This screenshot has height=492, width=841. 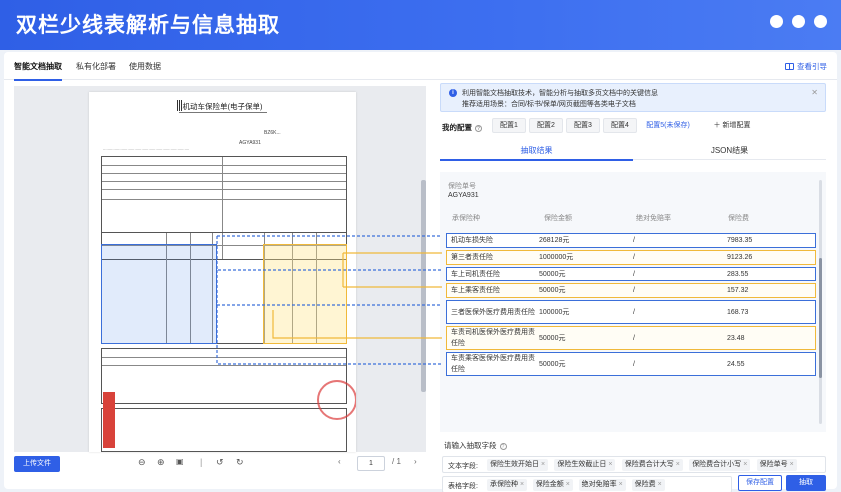 I want to click on rotate-left-icon: ↺, so click(x=220, y=462).